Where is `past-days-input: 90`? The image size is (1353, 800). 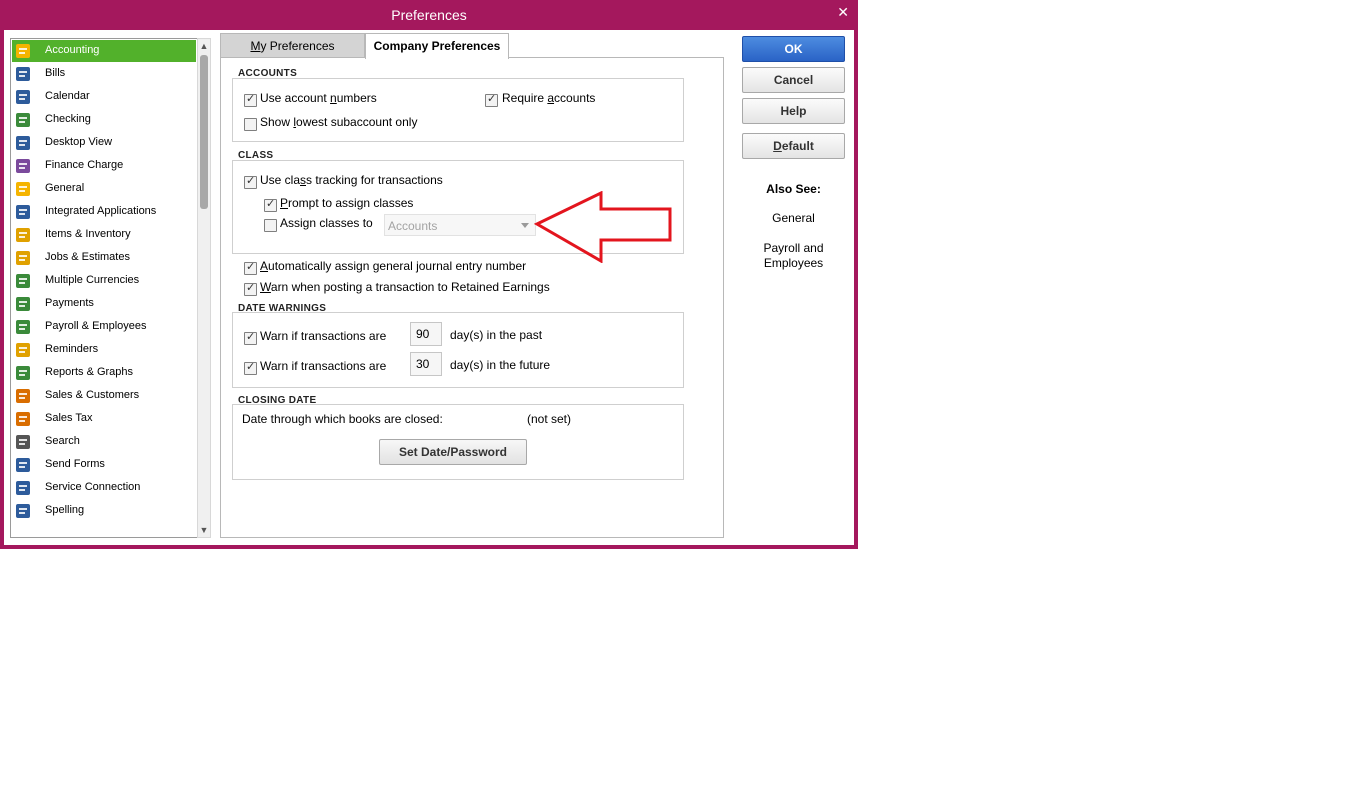
past-days-input: 90 is located at coordinates (426, 334).